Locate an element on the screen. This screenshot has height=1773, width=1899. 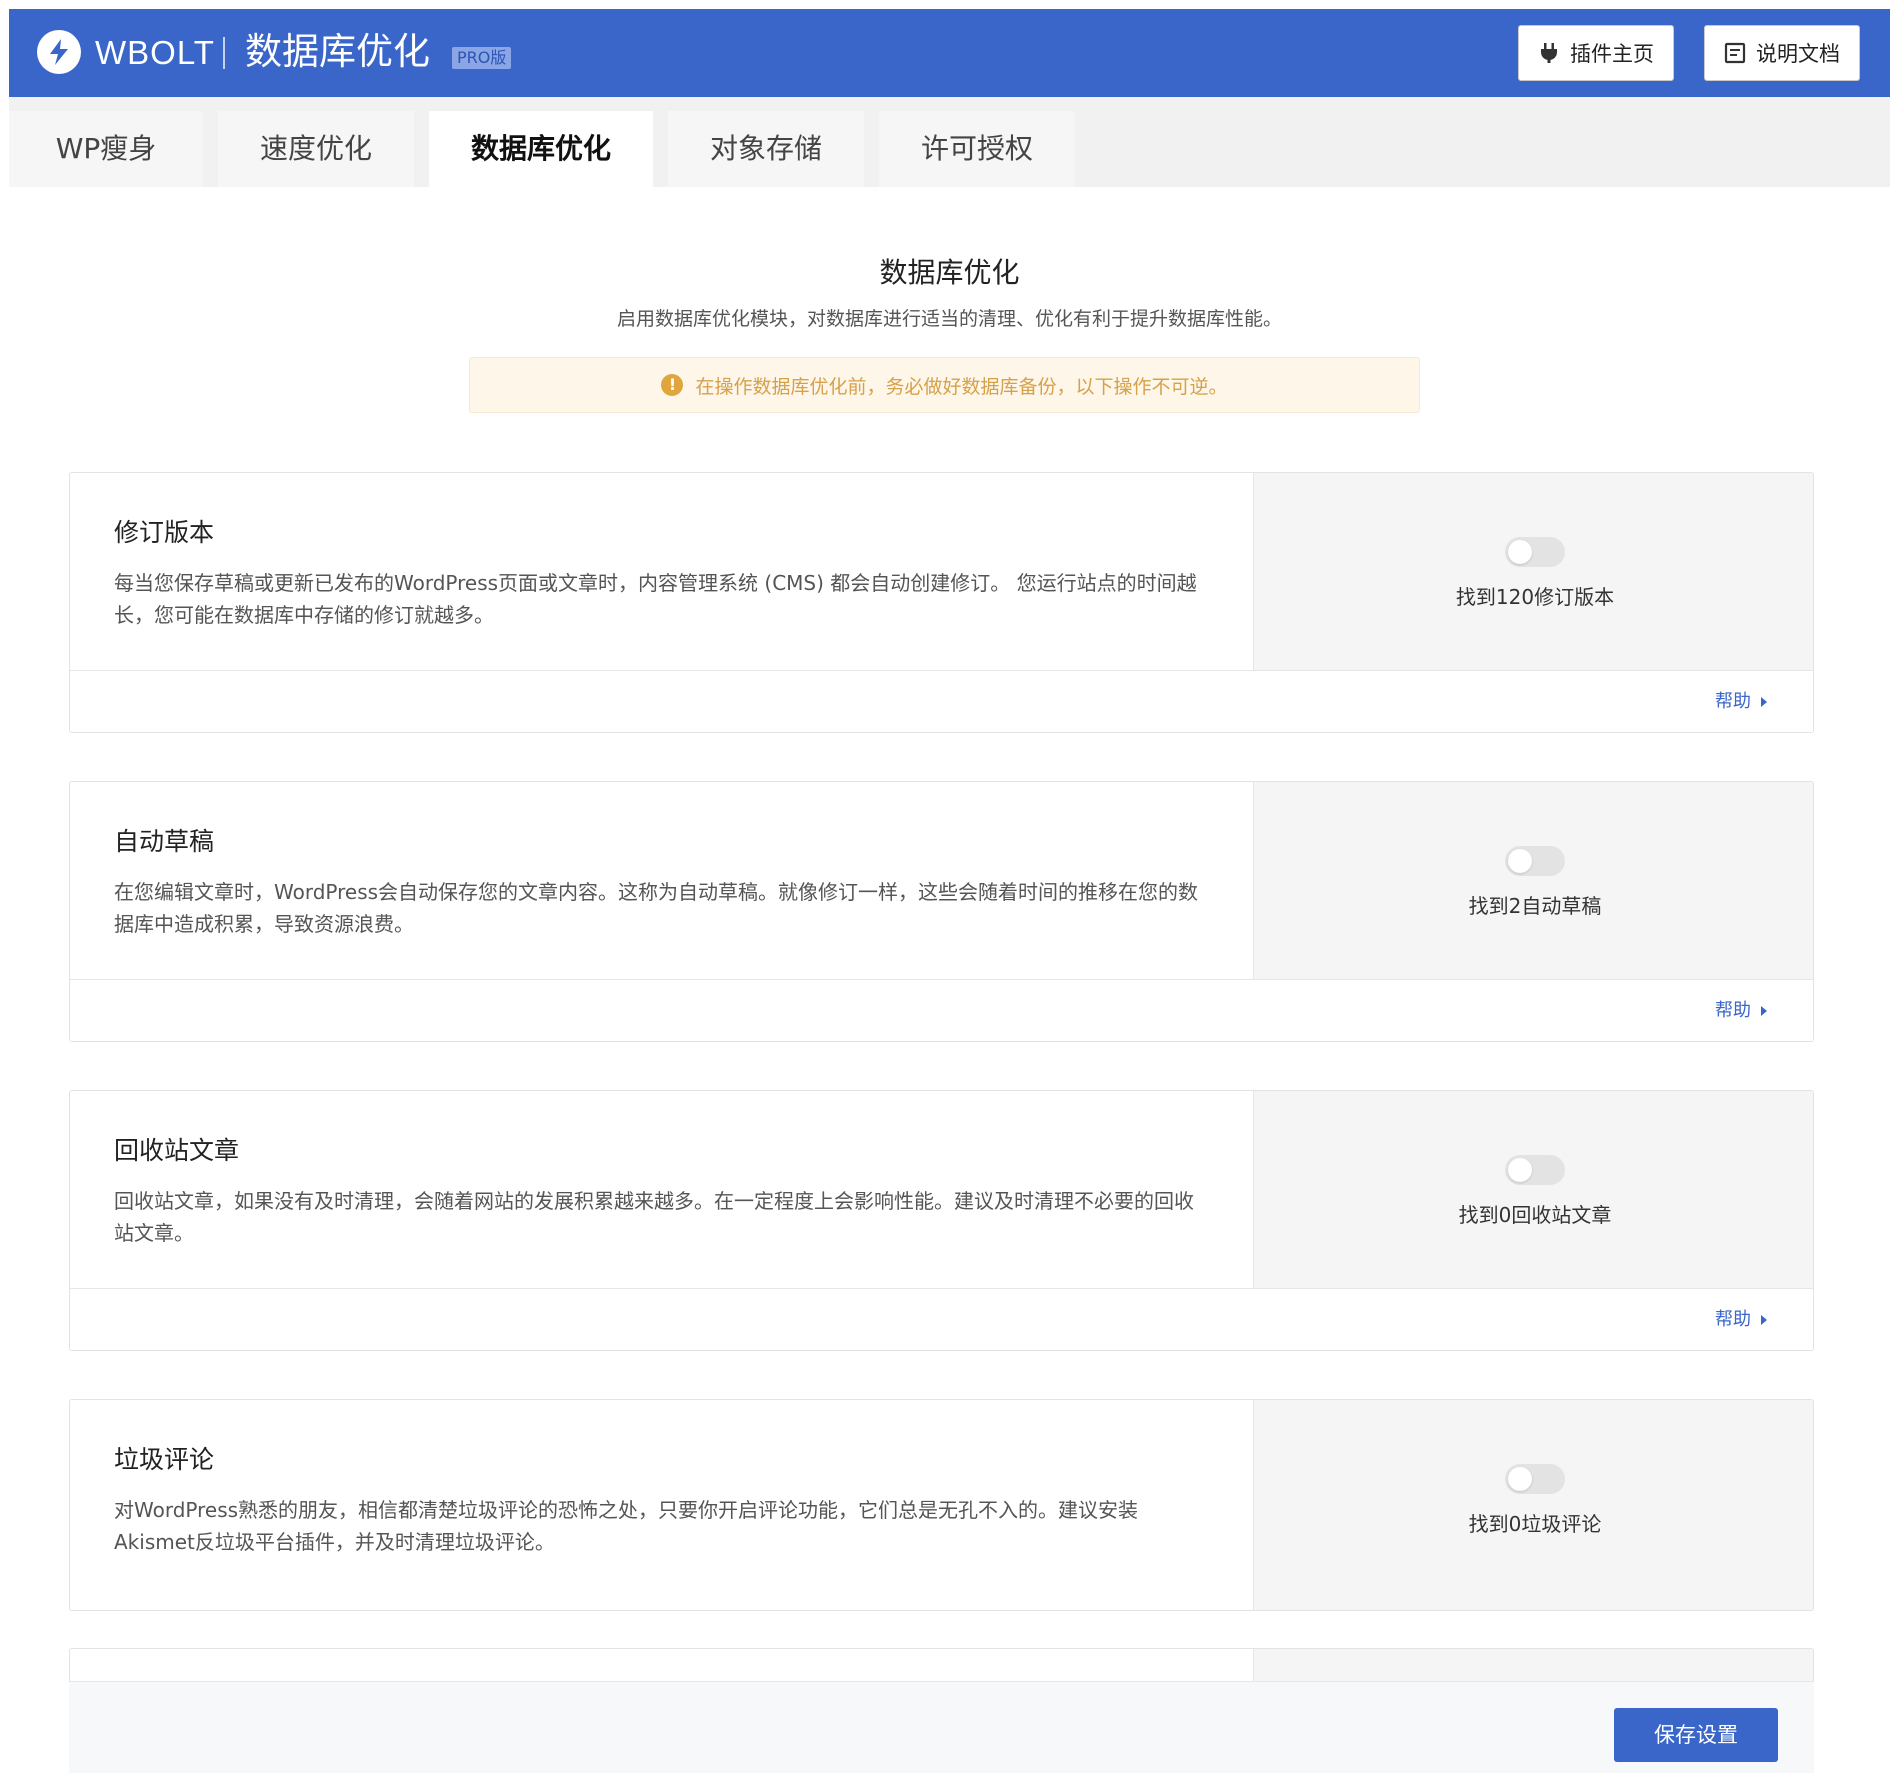
tab-database: 数据库优化 is located at coordinates (541, 151).